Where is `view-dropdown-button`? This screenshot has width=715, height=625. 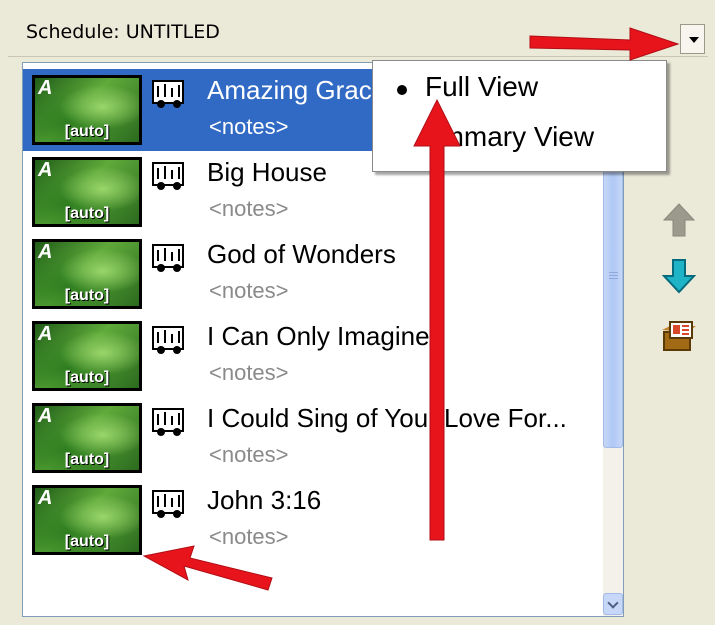
view-dropdown-button is located at coordinates (692, 39).